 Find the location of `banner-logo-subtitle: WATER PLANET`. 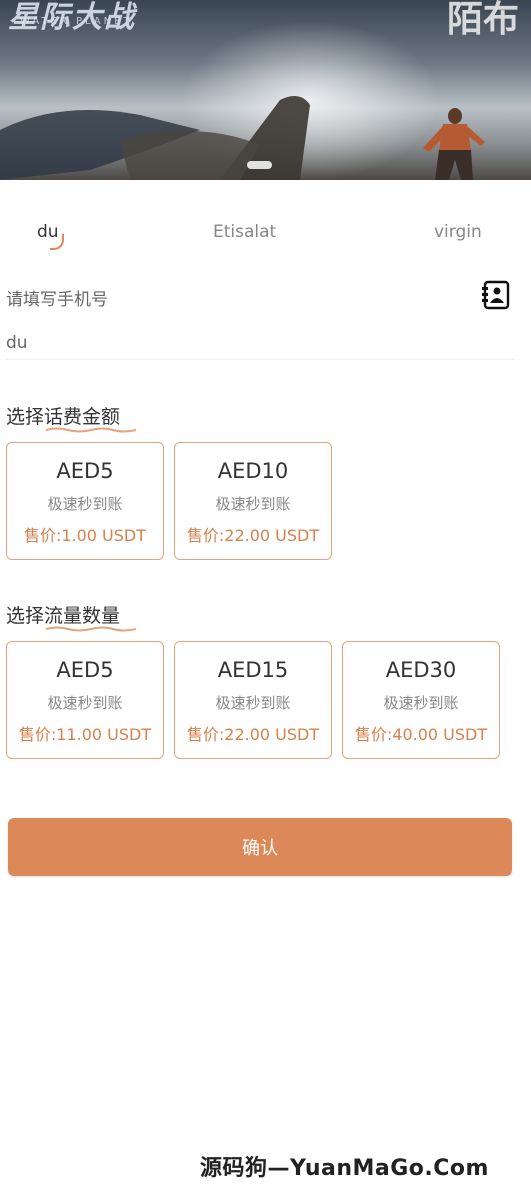

banner-logo-subtitle: WATER PLANET is located at coordinates (76, 21).